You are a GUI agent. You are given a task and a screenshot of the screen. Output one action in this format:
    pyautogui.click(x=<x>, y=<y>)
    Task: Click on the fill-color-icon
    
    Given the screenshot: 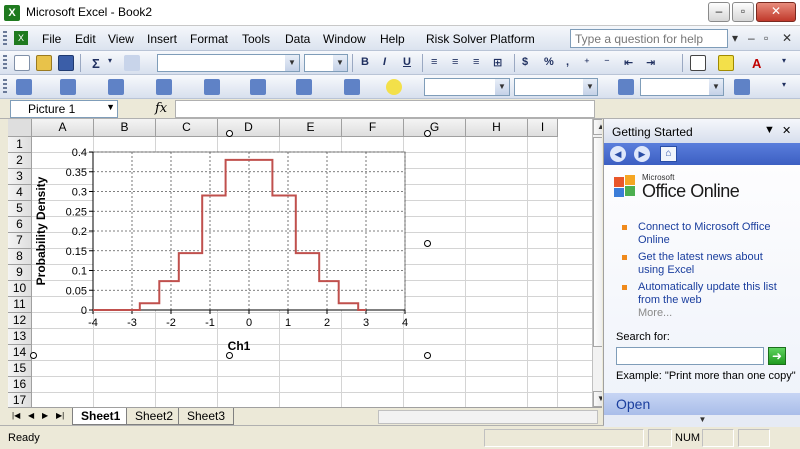 What is the action you would take?
    pyautogui.click(x=726, y=63)
    